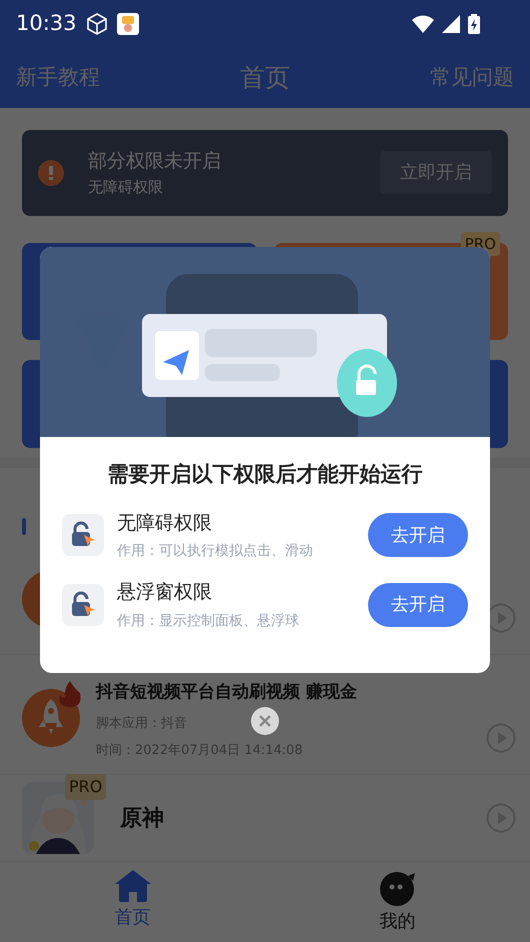  Describe the element at coordinates (142, 818) in the screenshot. I see `script-title: 原神` at that location.